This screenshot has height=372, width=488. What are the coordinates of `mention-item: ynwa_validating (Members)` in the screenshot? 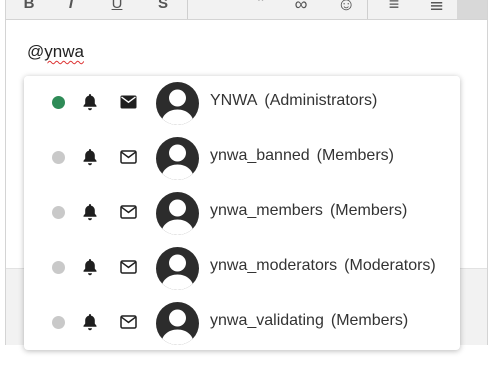 It's located at (242, 323).